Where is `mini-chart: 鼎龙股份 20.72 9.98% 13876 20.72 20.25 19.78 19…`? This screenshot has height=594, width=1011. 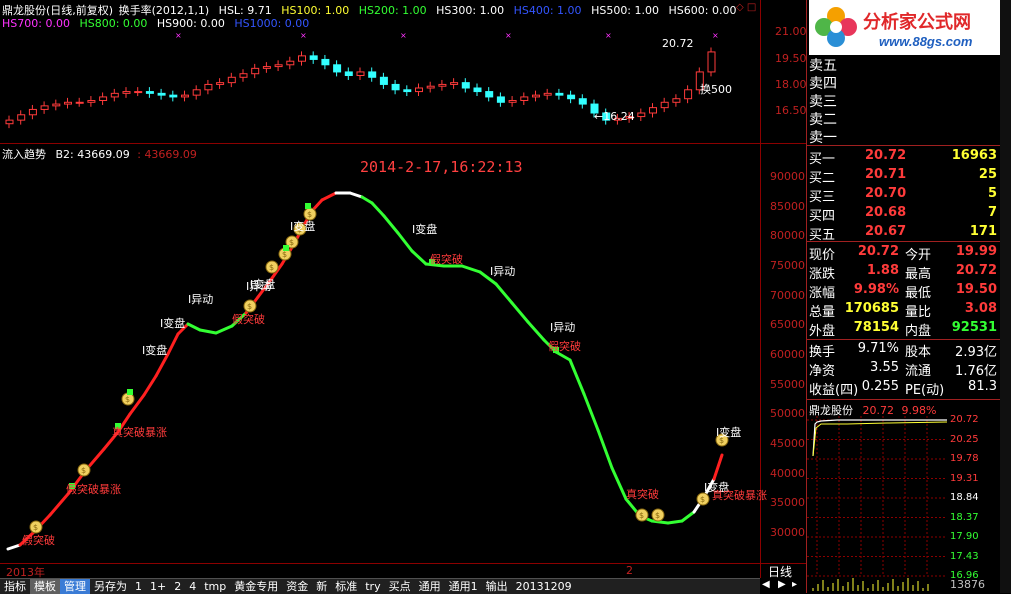 mini-chart: 鼎龙股份 20.72 9.98% 13876 20.72 20.25 19.78 19… is located at coordinates (903, 496).